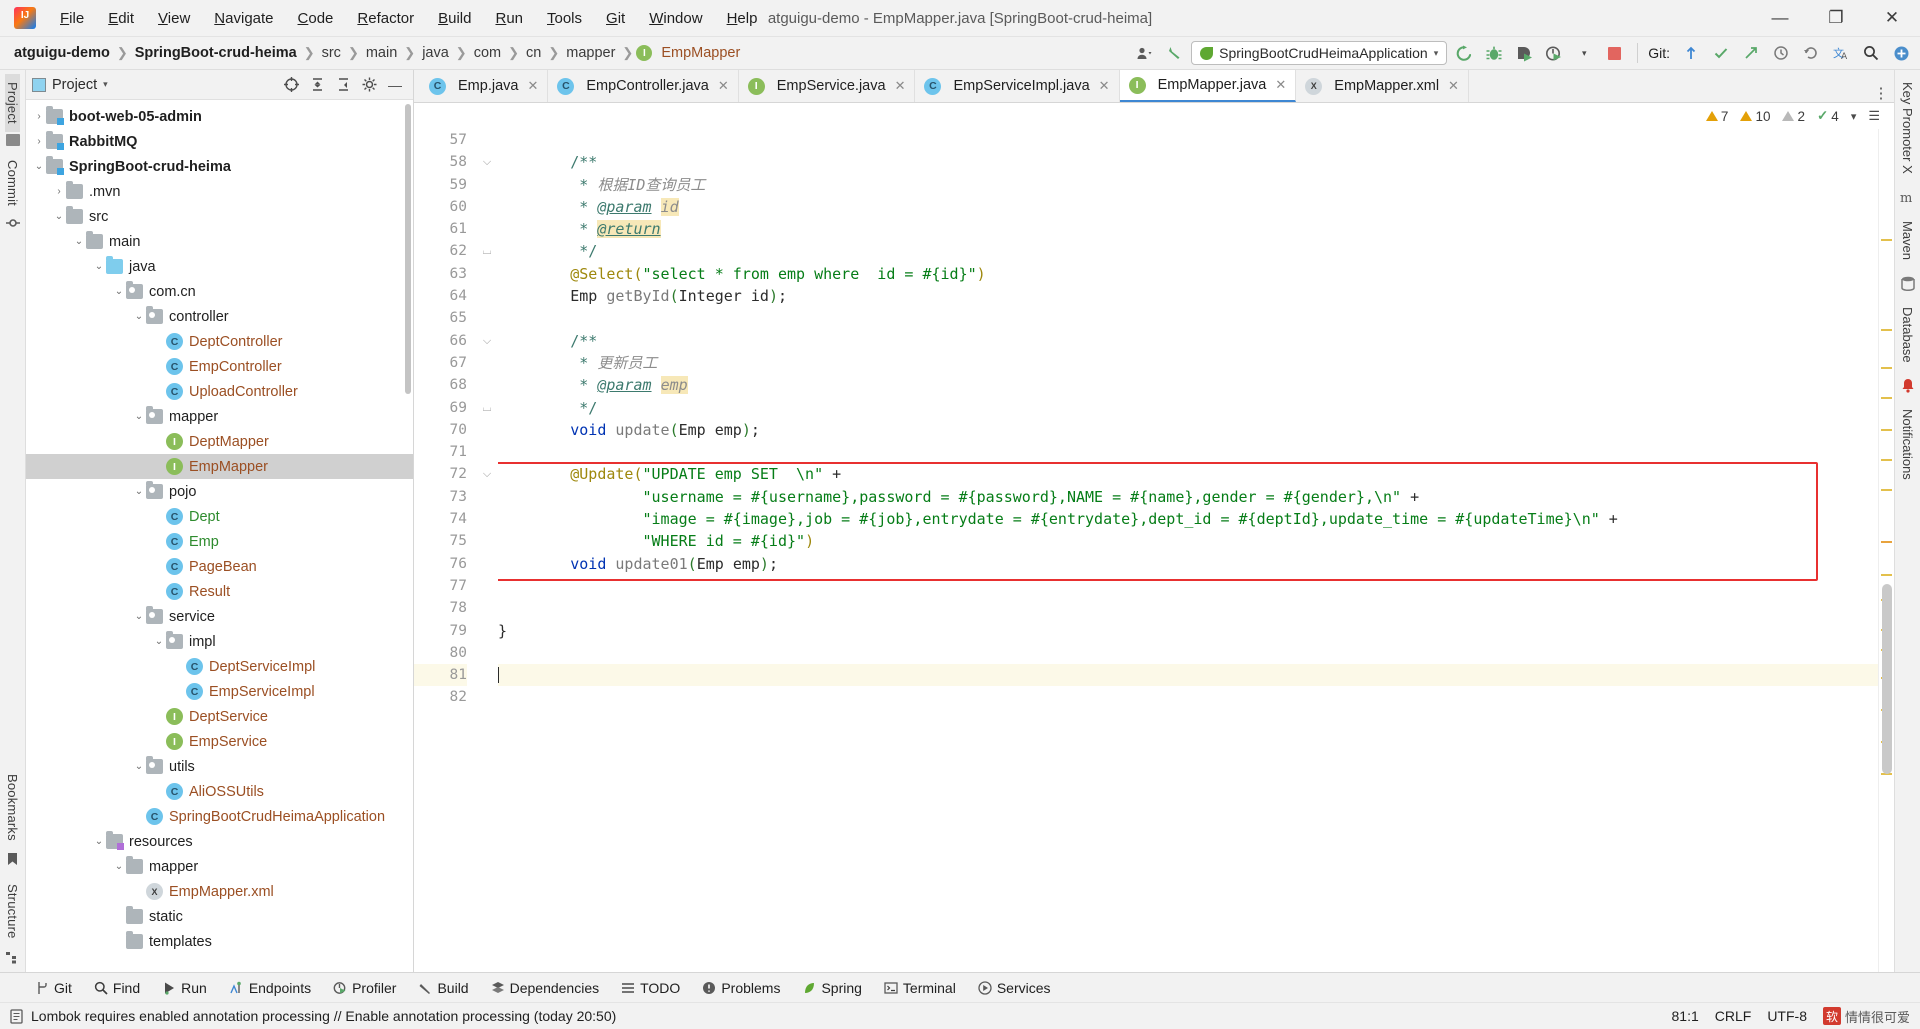  What do you see at coordinates (1188, 385) in the screenshot?
I see `code-line: * @param emp` at bounding box center [1188, 385].